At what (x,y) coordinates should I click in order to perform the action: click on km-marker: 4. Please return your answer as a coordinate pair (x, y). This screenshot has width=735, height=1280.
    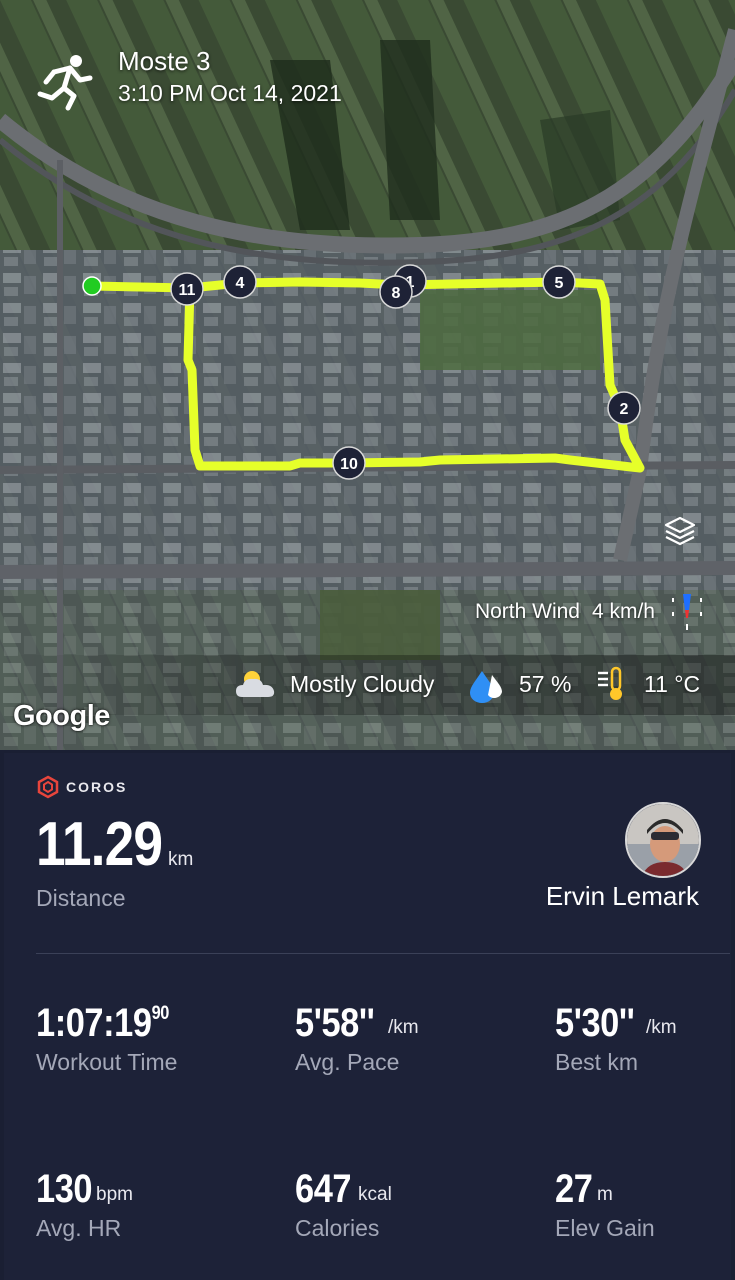
    Looking at the image, I should click on (240, 282).